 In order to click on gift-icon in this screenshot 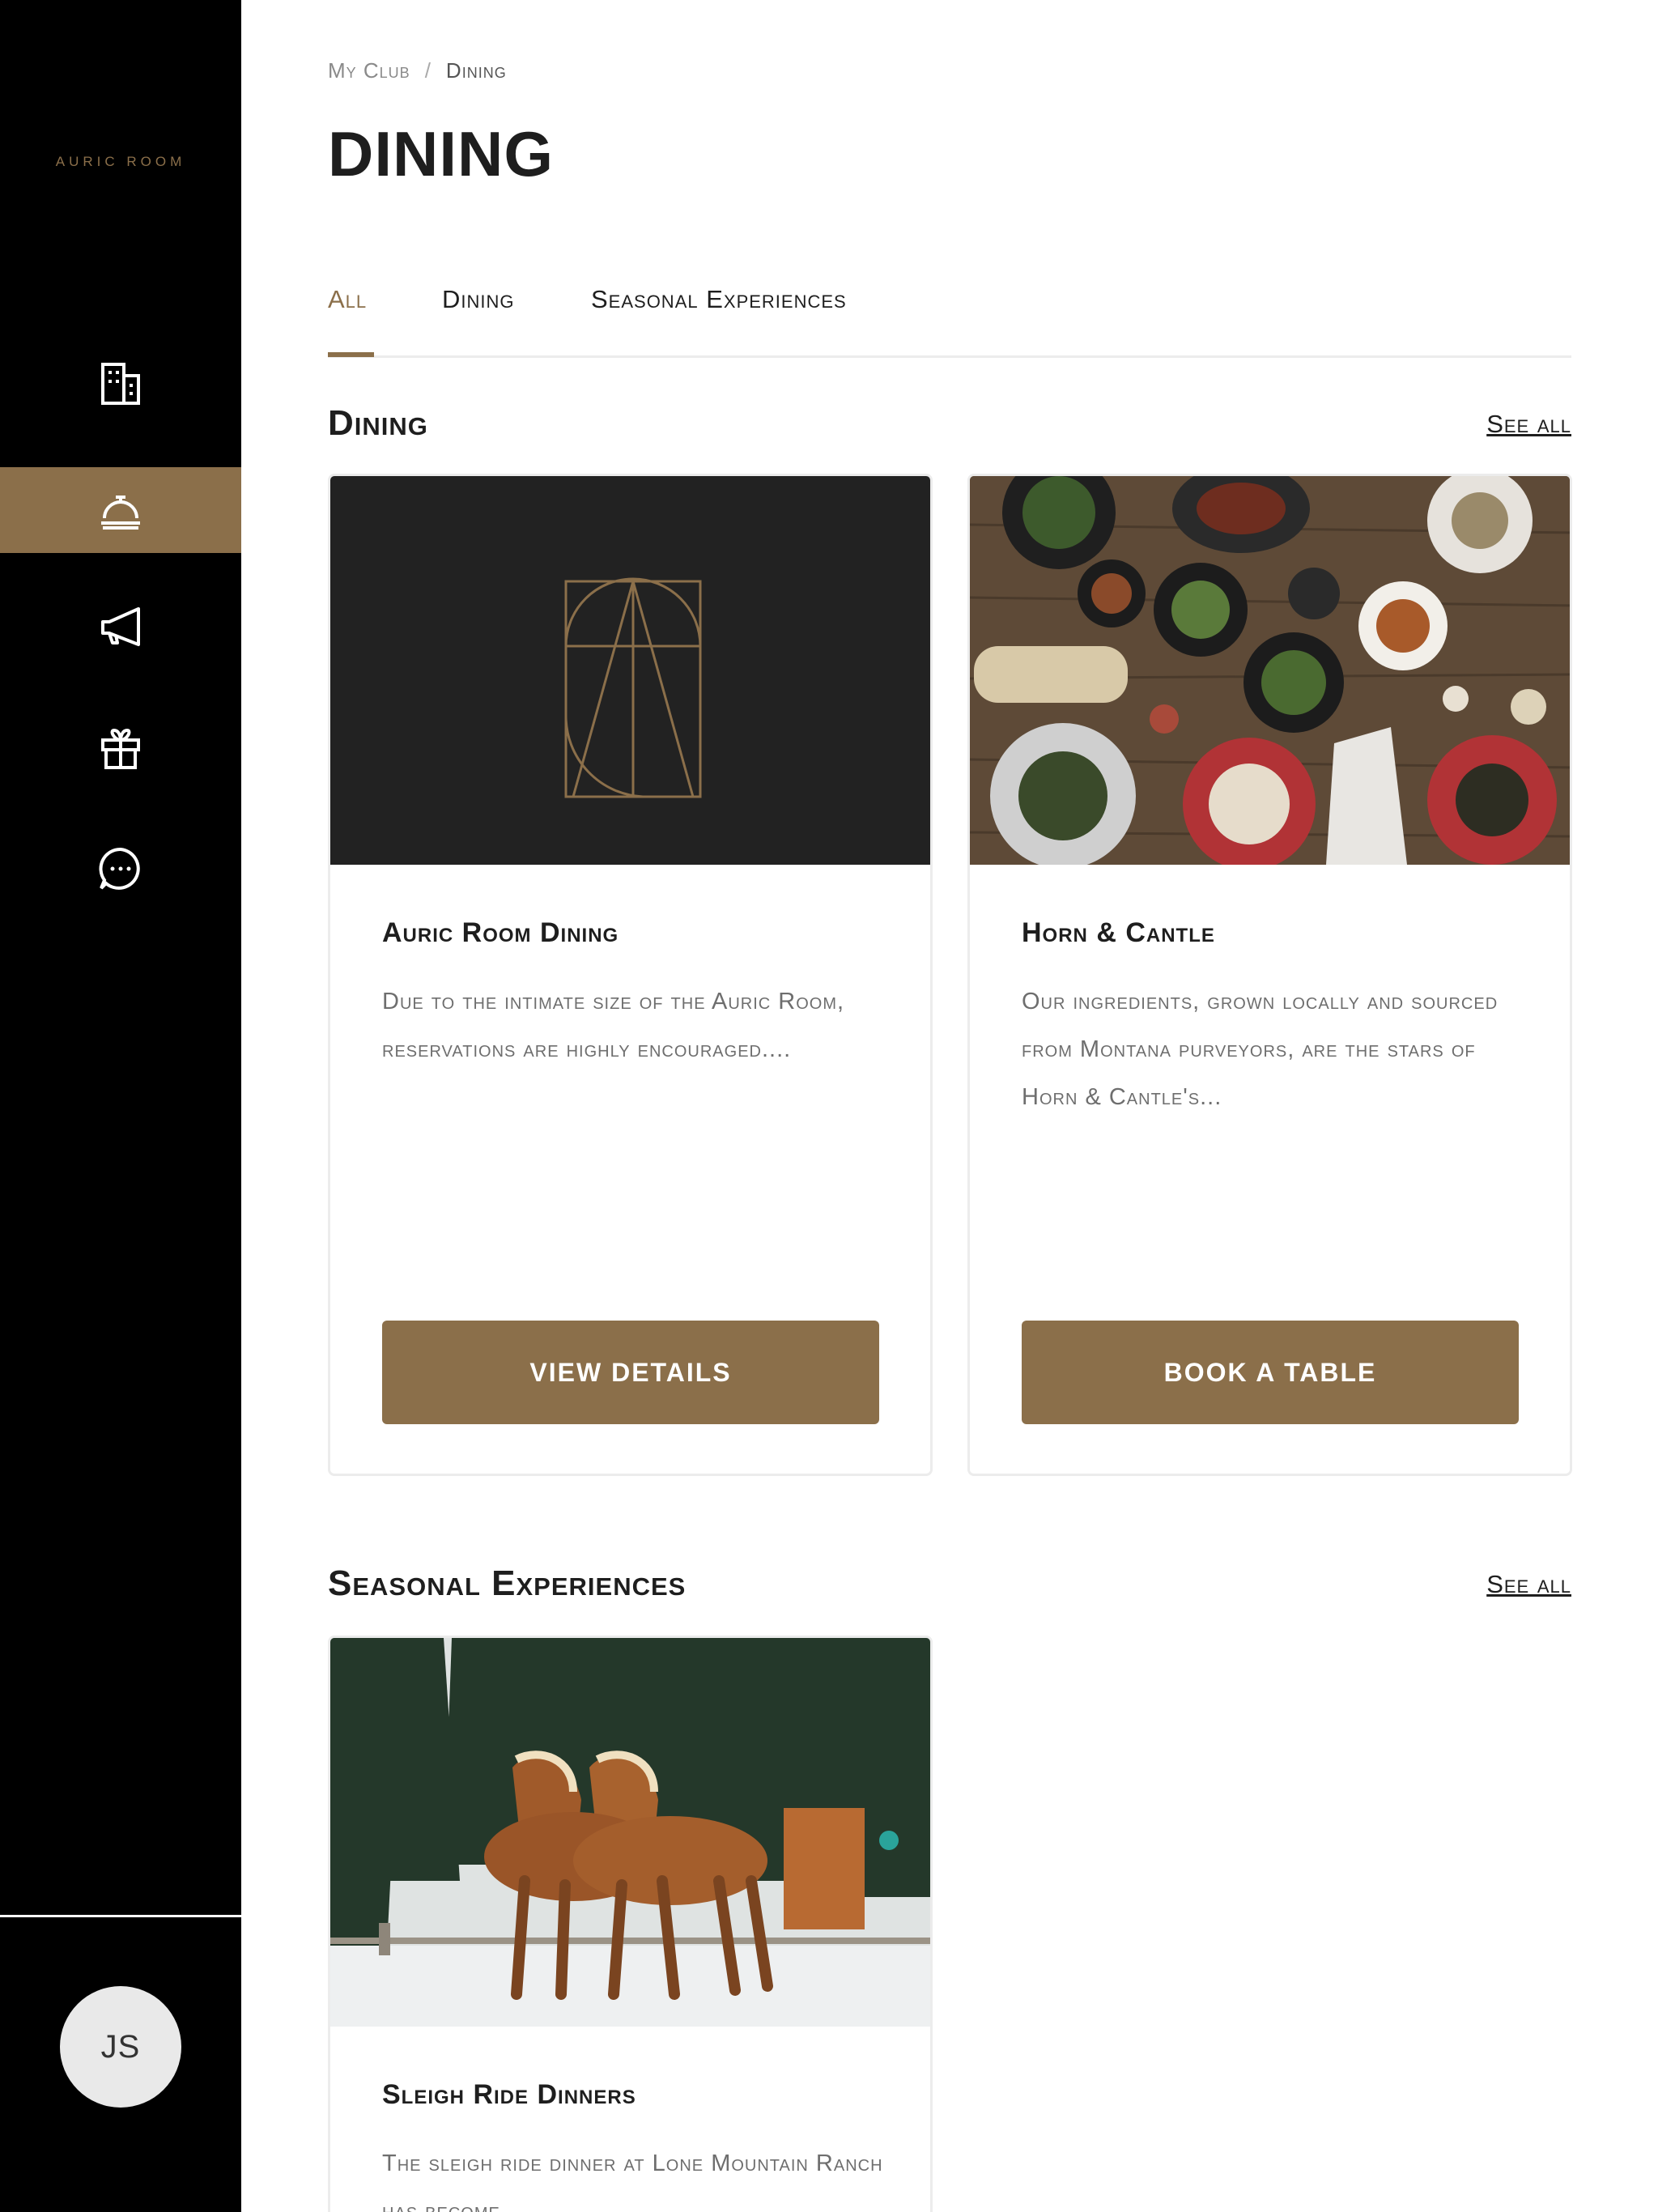, I will do `click(120, 749)`.